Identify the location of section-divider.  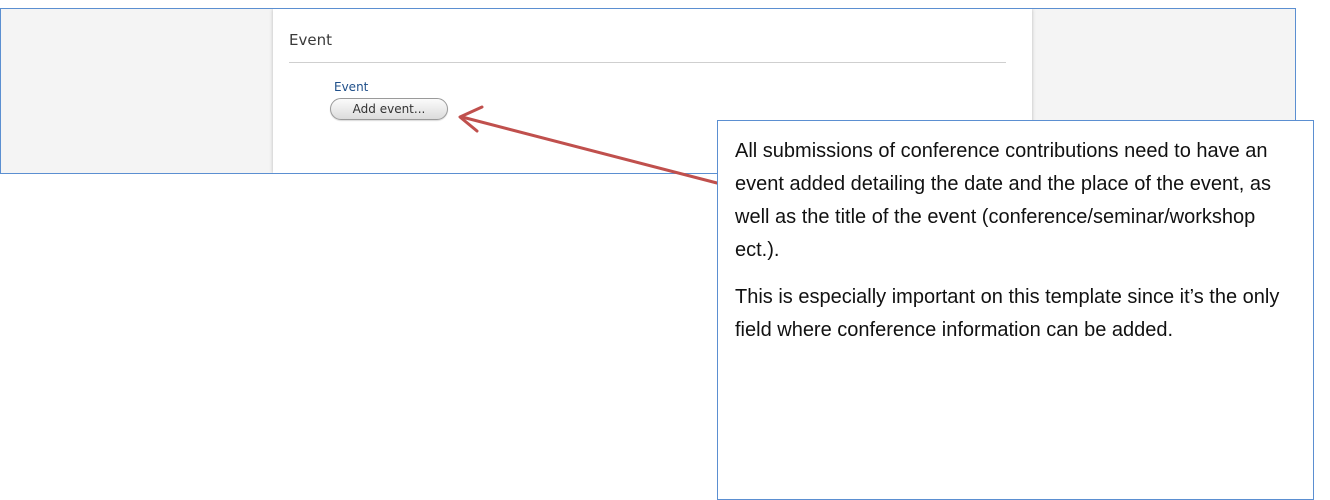
(647, 62).